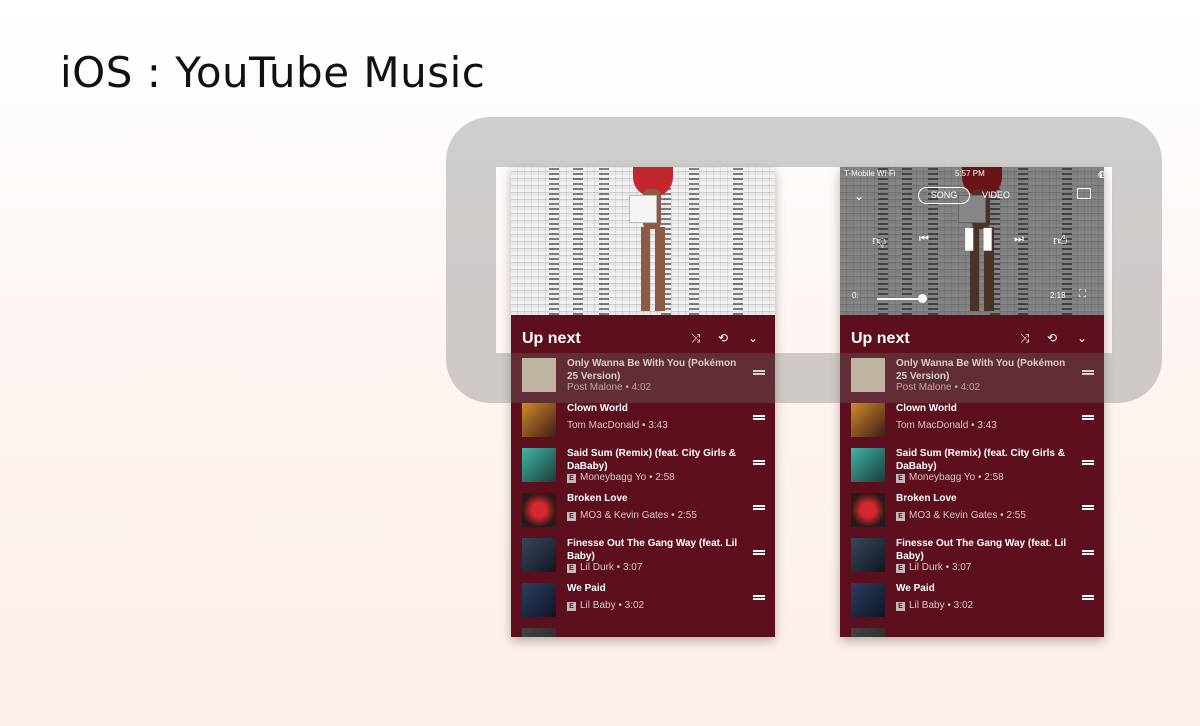 This screenshot has height=726, width=1200. What do you see at coordinates (273, 72) in the screenshot?
I see `page-title: iOS : YouTube Music` at bounding box center [273, 72].